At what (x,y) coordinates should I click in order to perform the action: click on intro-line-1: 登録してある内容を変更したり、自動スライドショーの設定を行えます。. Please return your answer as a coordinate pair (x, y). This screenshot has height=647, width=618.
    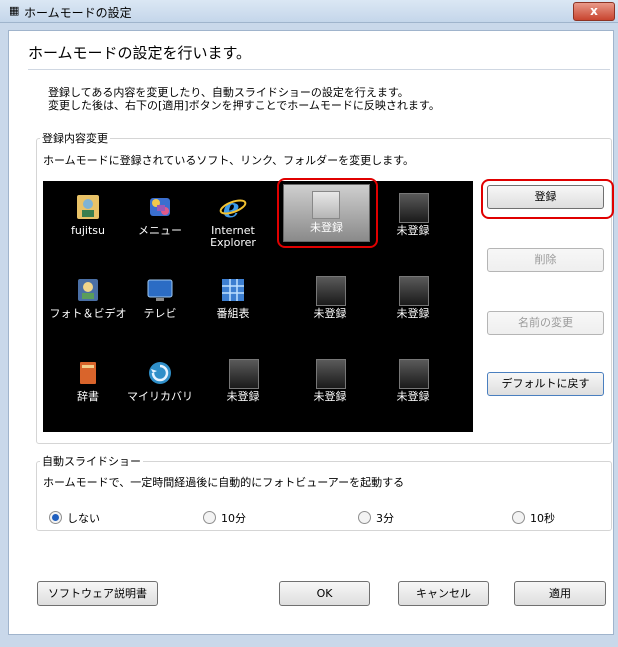
    Looking at the image, I should click on (228, 92).